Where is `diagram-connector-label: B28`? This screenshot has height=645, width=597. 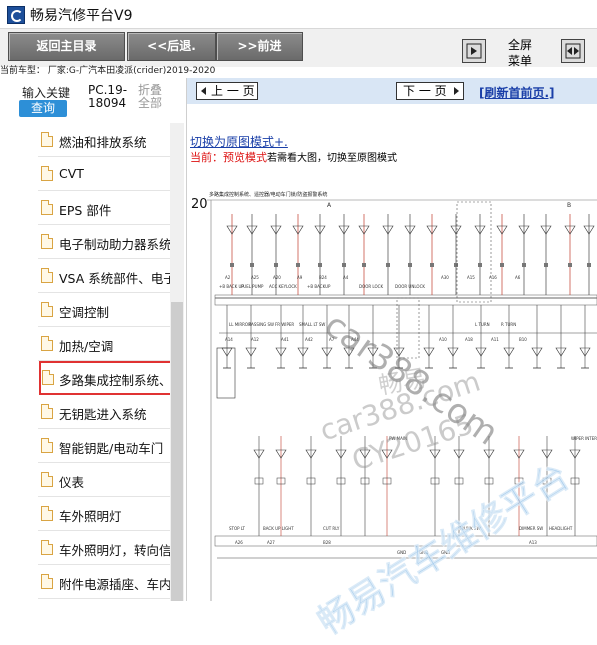 diagram-connector-label: B28 is located at coordinates (327, 542).